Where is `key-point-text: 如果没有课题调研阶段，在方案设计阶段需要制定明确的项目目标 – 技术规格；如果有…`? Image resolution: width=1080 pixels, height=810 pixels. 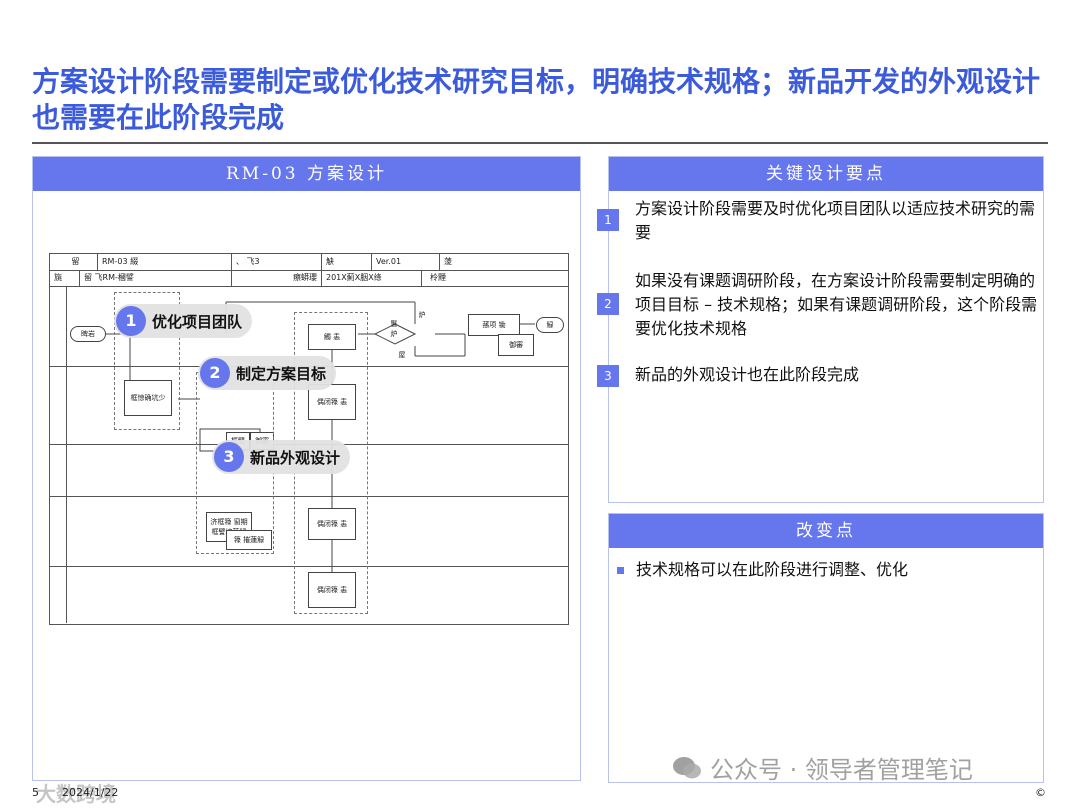
key-point-text: 如果没有课题调研阶段，在方案设计阶段需要制定明确的项目目标 – 技术规格；如果有… is located at coordinates (836, 304).